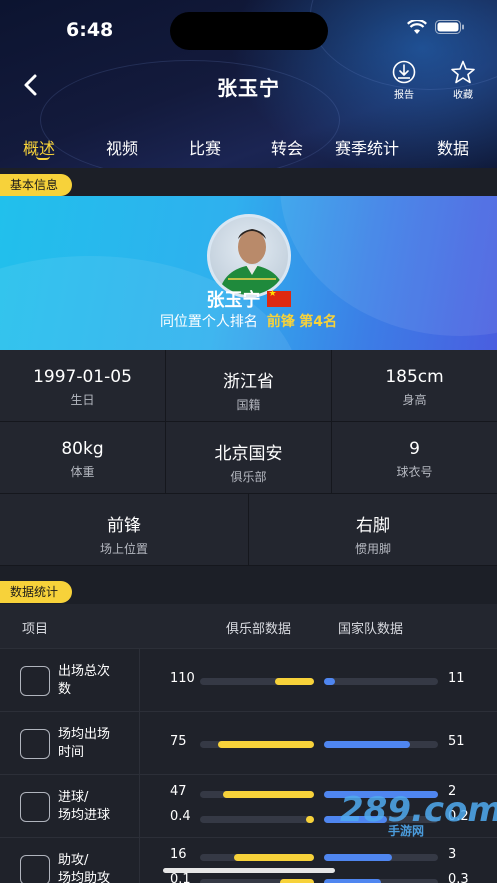 The height and width of the screenshot is (883, 497). What do you see at coordinates (453, 147) in the screenshot?
I see `tab-data: 数据` at bounding box center [453, 147].